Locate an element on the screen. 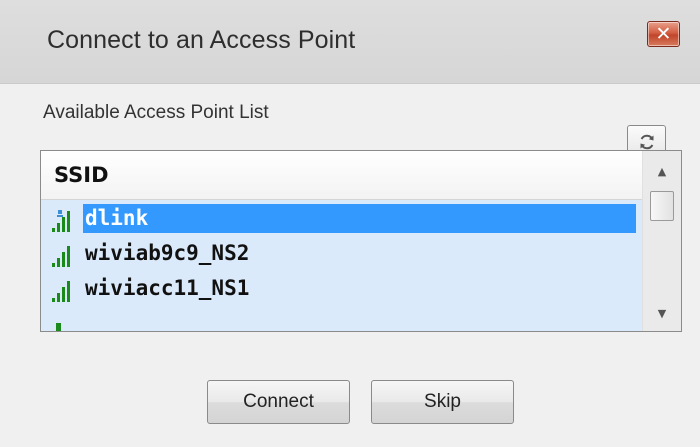 The height and width of the screenshot is (447, 700). refresh-icon is located at coordinates (646, 142).